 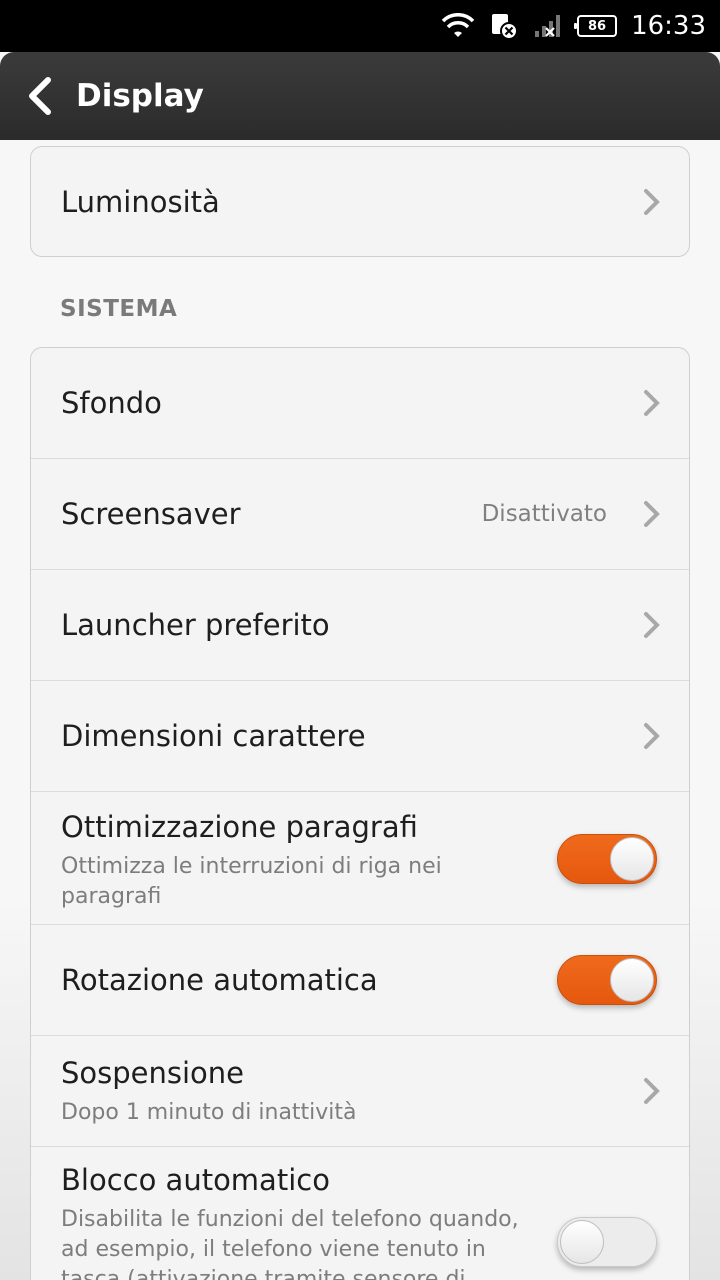 I want to click on font-size-label: Dimensioni carattere, so click(x=213, y=736).